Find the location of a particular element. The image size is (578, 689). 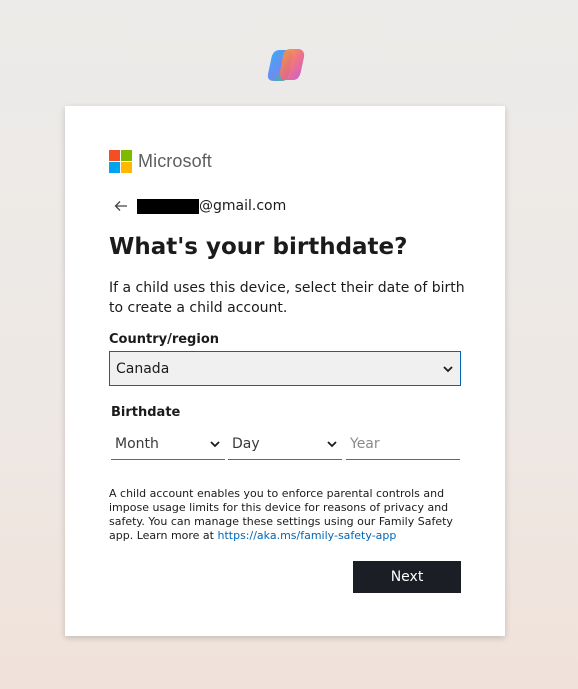

microsoft-logo-icon is located at coordinates (120, 161).